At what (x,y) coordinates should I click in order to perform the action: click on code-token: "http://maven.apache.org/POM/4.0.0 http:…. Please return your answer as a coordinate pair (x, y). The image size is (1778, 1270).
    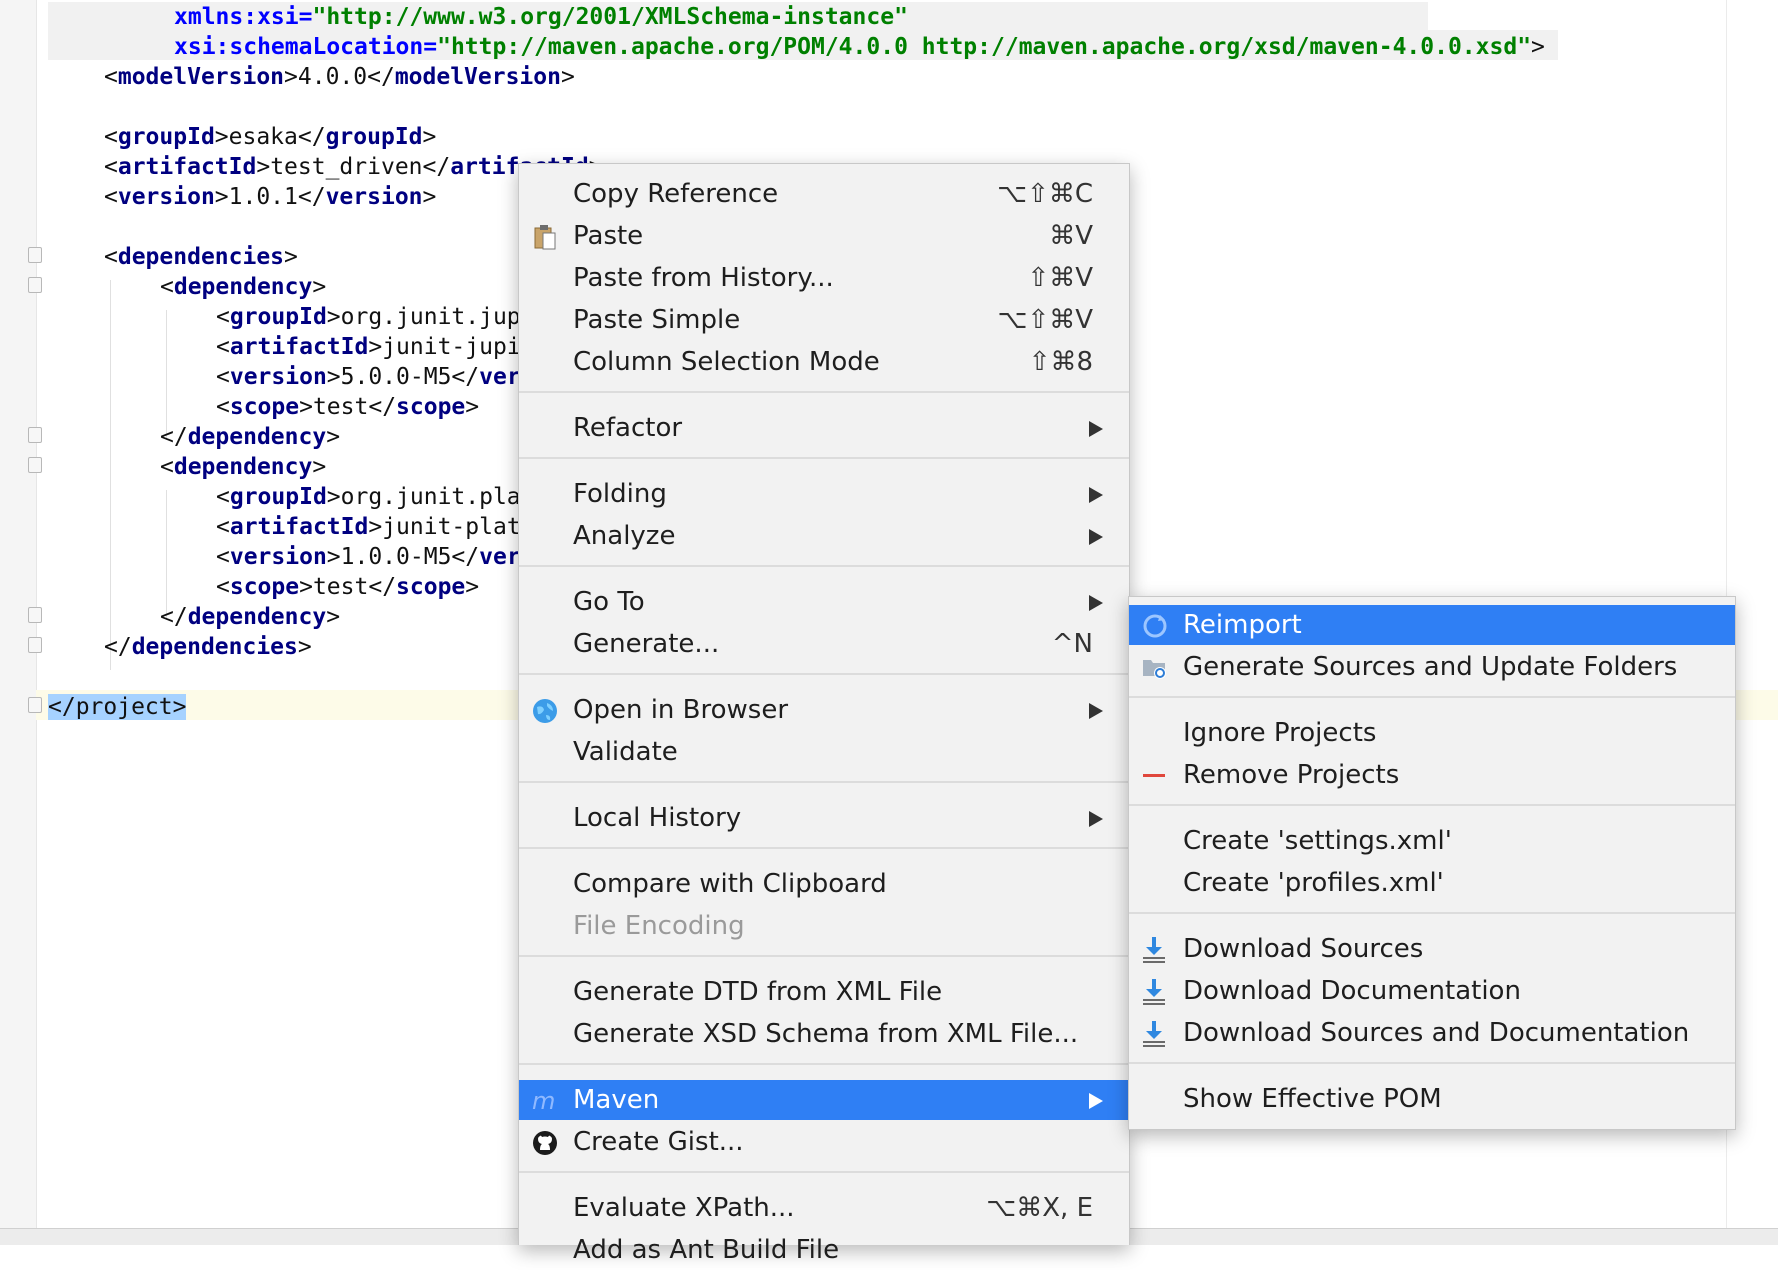
    Looking at the image, I should click on (984, 47).